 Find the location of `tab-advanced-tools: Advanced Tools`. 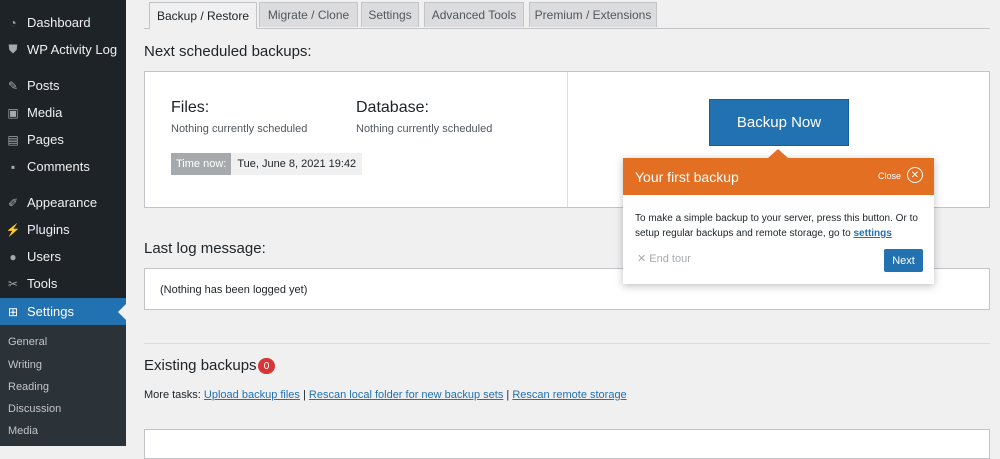

tab-advanced-tools: Advanced Tools is located at coordinates (474, 14).